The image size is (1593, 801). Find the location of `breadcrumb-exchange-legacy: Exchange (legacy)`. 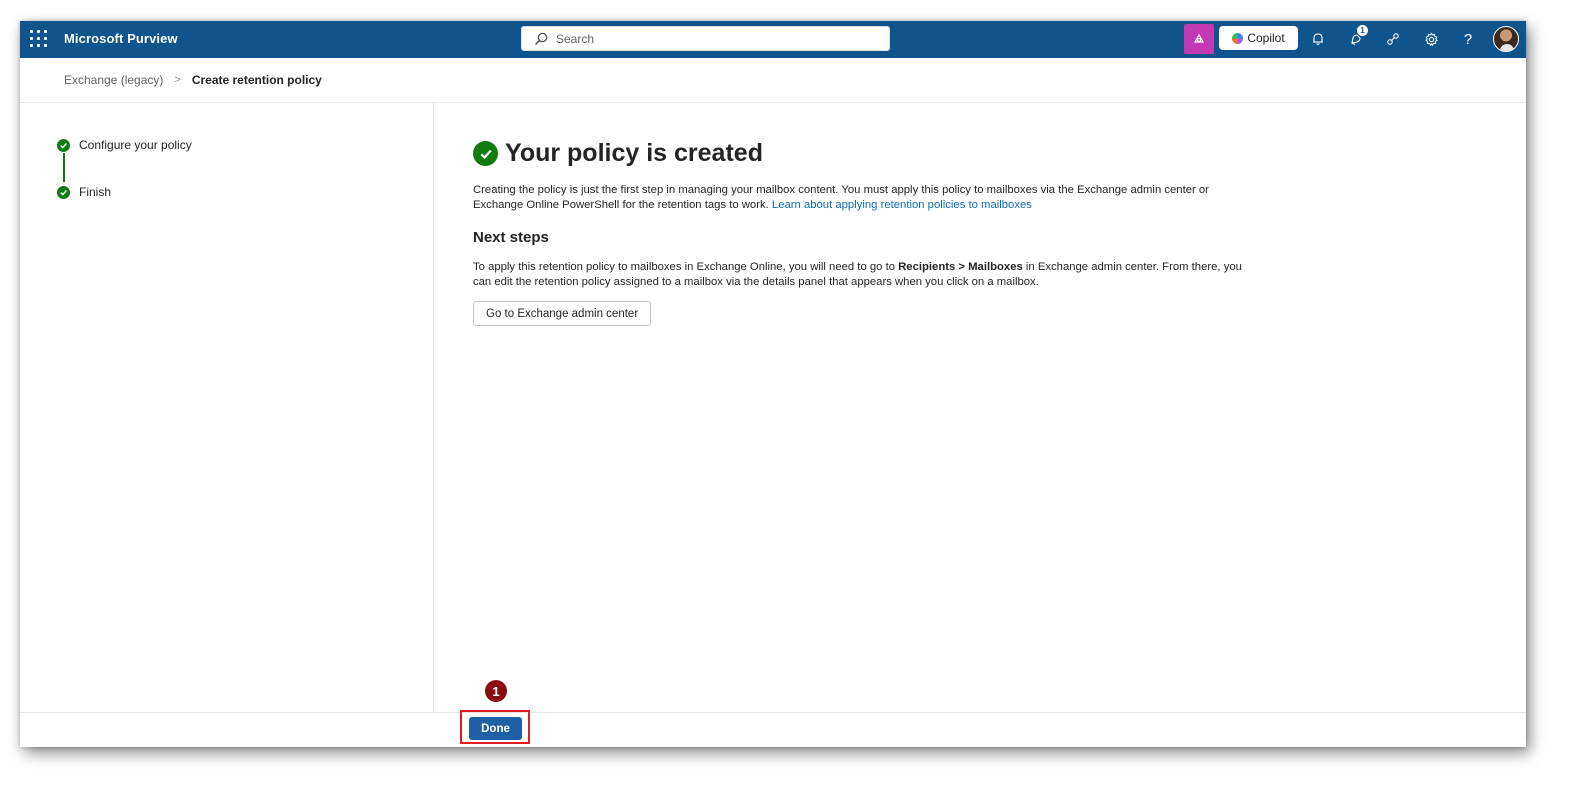

breadcrumb-exchange-legacy: Exchange (legacy) is located at coordinates (113, 80).